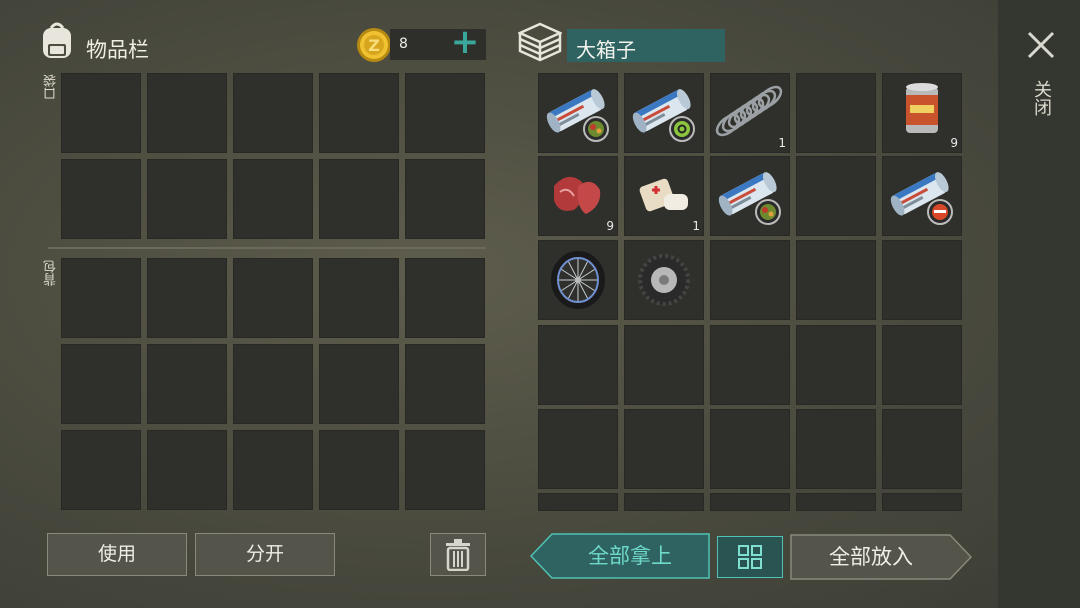  I want to click on backpack-icon, so click(57, 41).